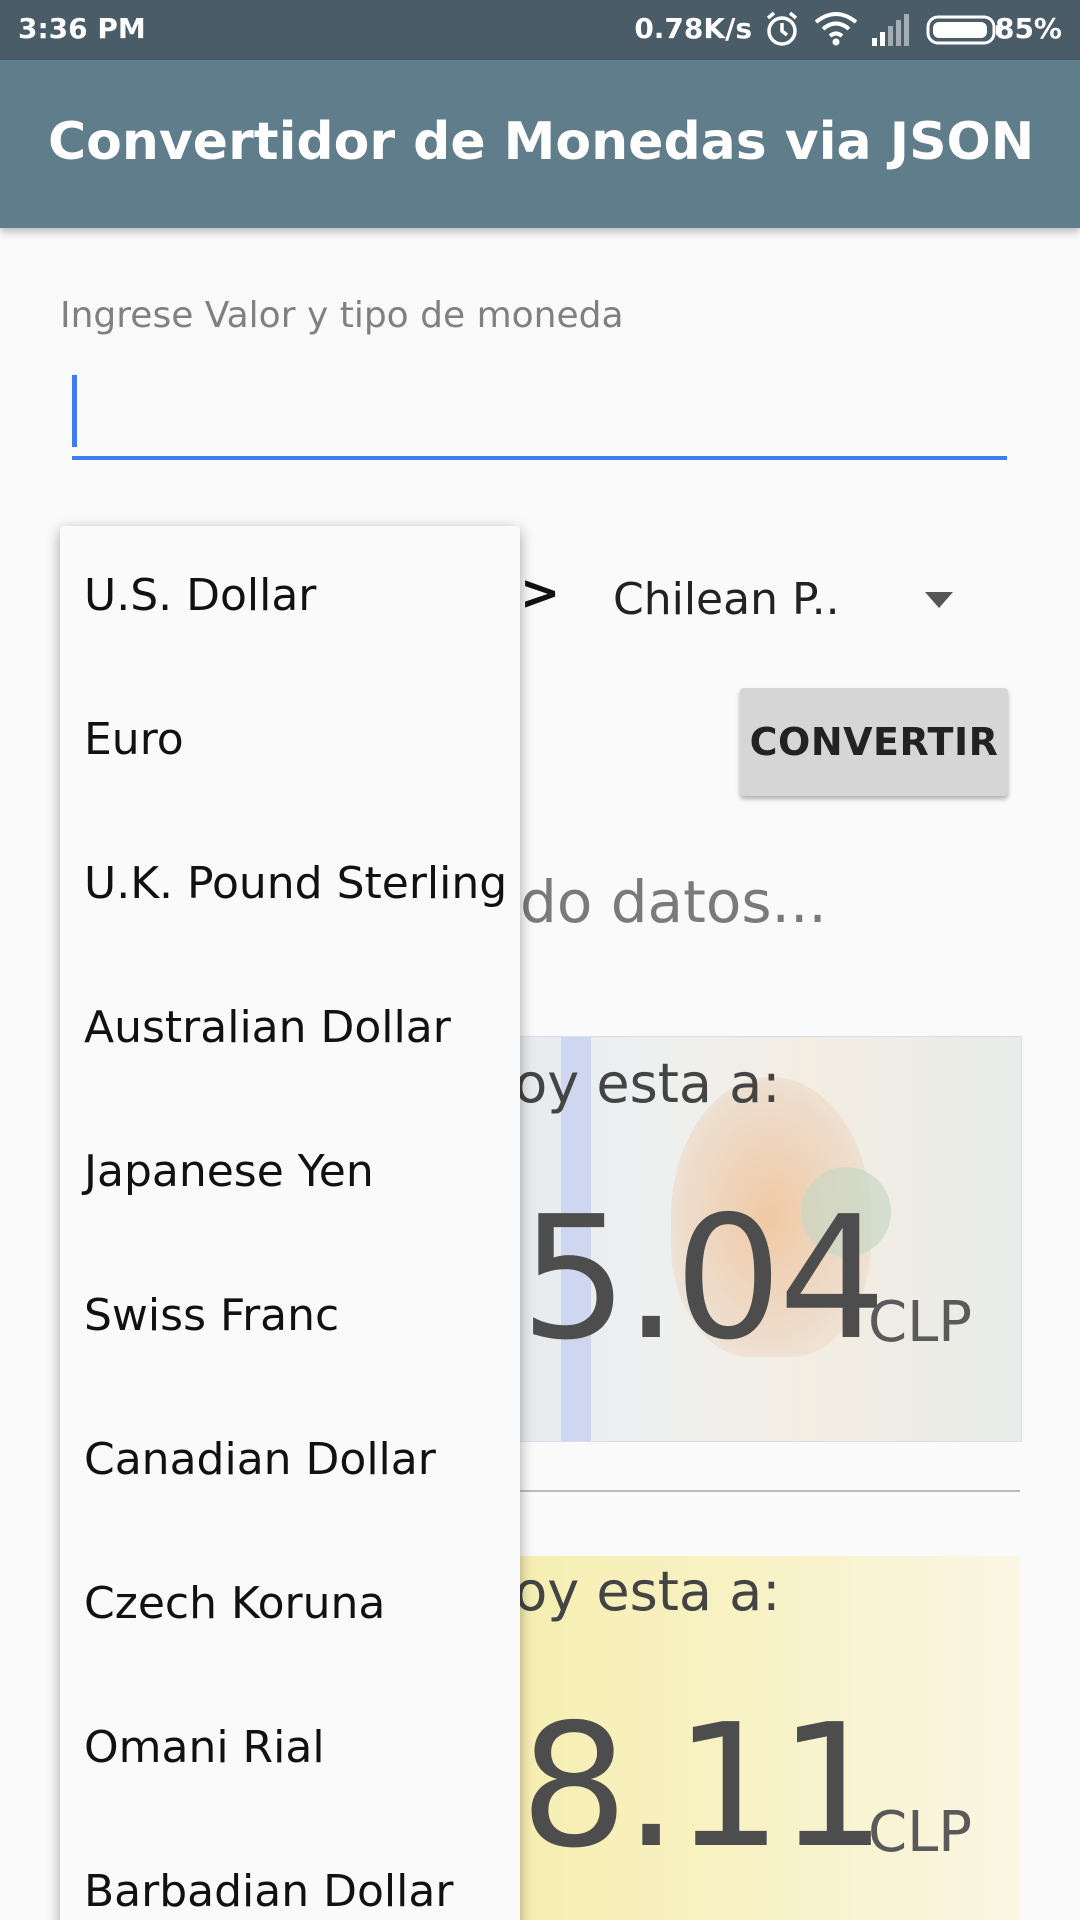 The height and width of the screenshot is (1920, 1080). I want to click on currency-option-label: Omani Rial, so click(204, 1747).